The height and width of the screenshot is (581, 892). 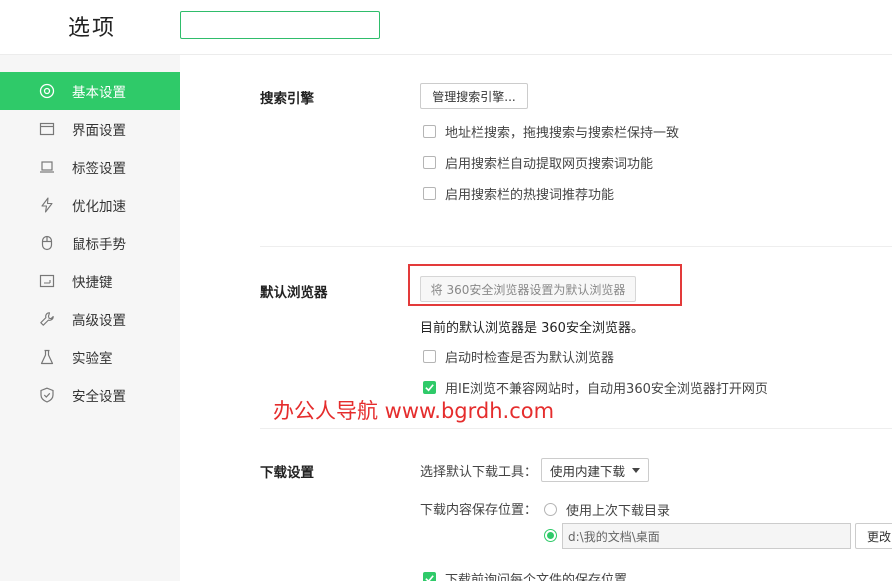 What do you see at coordinates (478, 470) in the screenshot?
I see `download-tool-label: 选择默认下载工具：` at bounding box center [478, 470].